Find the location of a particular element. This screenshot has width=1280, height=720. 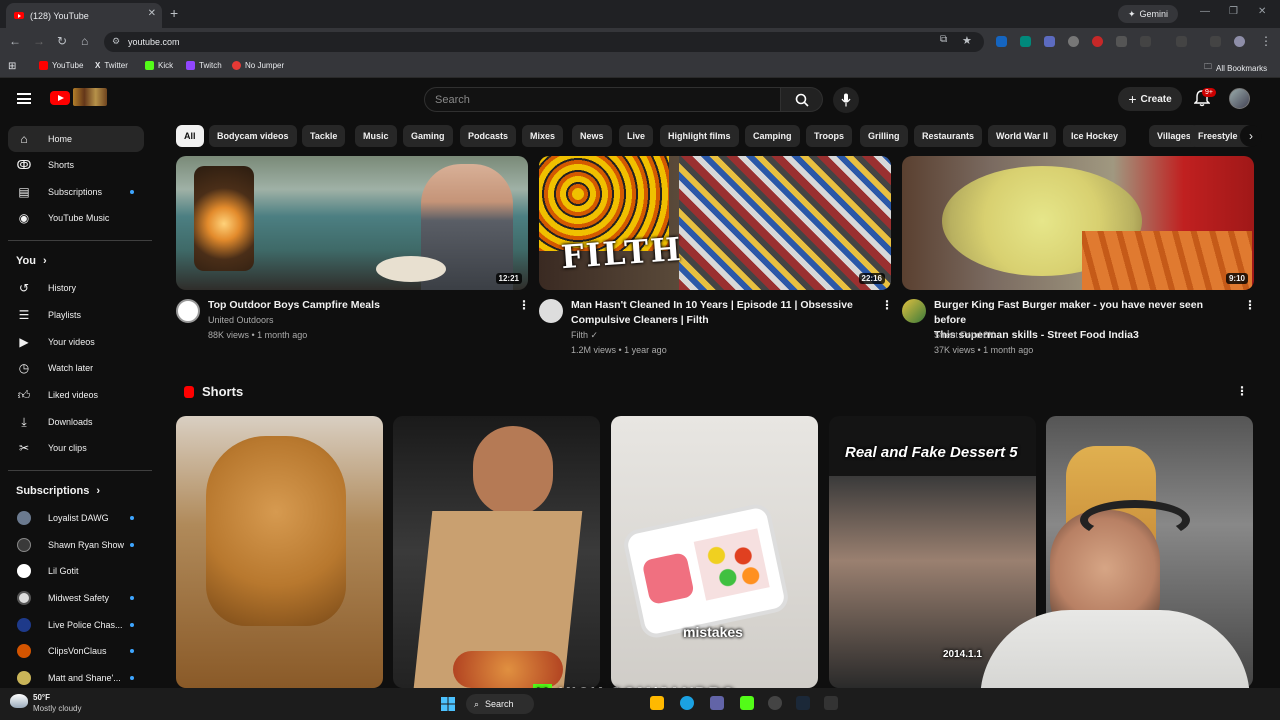

search-button is located at coordinates (802, 99).